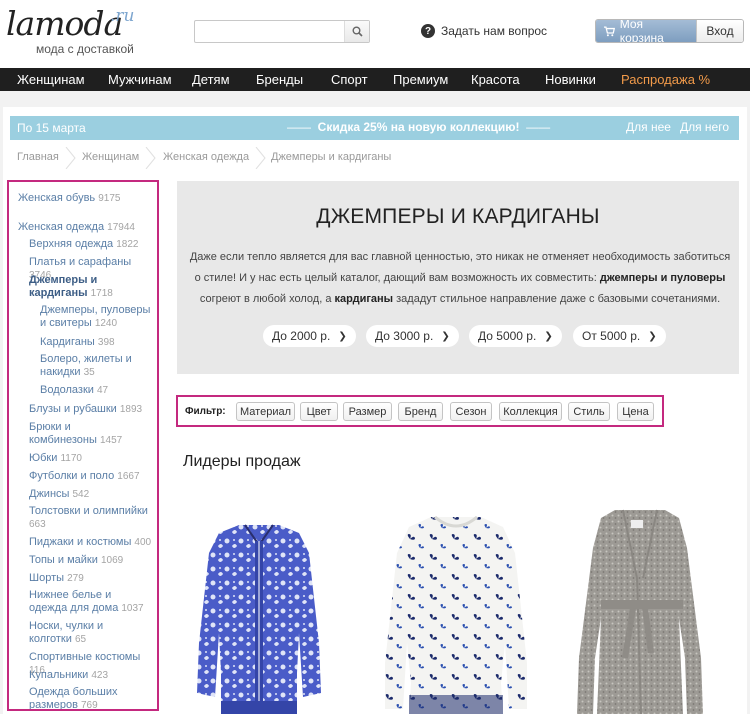 The width and height of the screenshot is (750, 714). I want to click on nav-item-sport: Спорт, so click(349, 79).